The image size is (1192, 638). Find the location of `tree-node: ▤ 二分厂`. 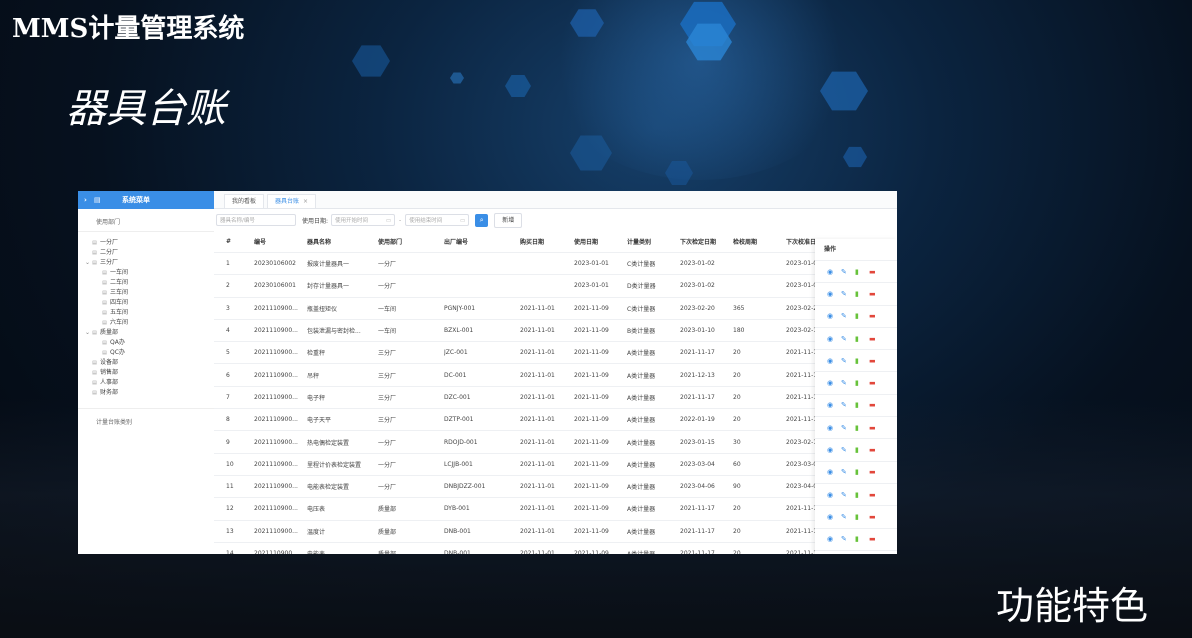

tree-node: ▤ 二分厂 is located at coordinates (146, 253).